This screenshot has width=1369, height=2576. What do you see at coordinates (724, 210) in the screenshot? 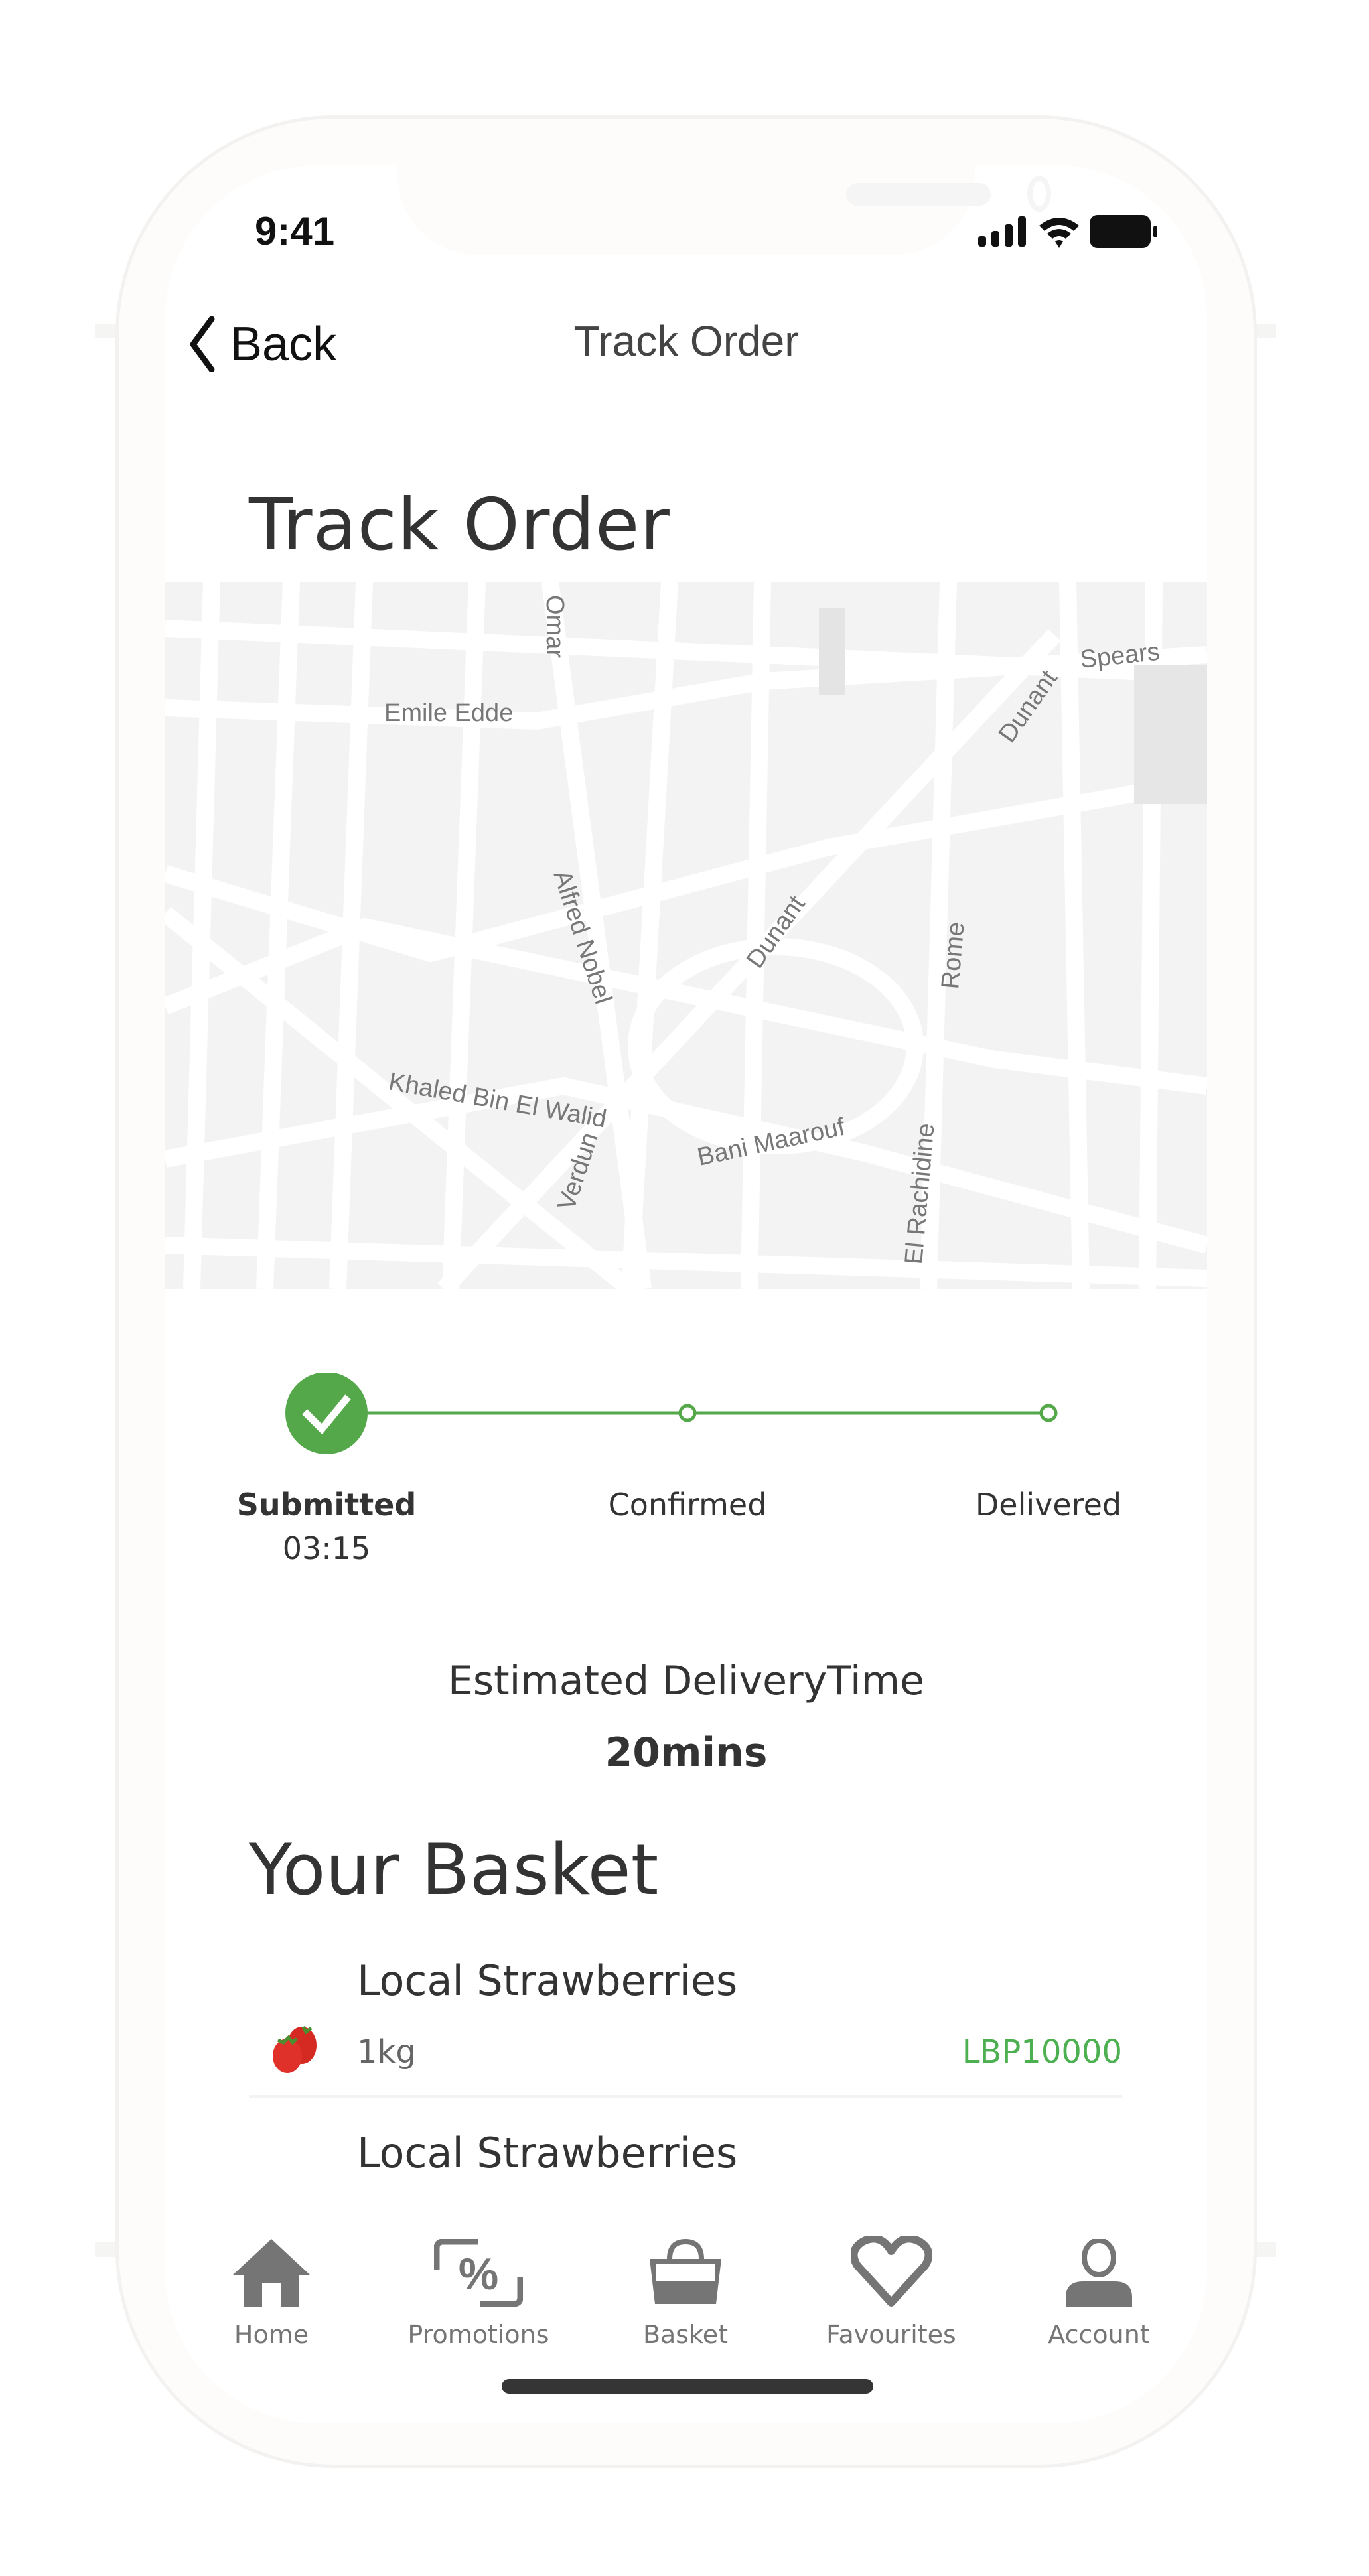
I see `notch` at bounding box center [724, 210].